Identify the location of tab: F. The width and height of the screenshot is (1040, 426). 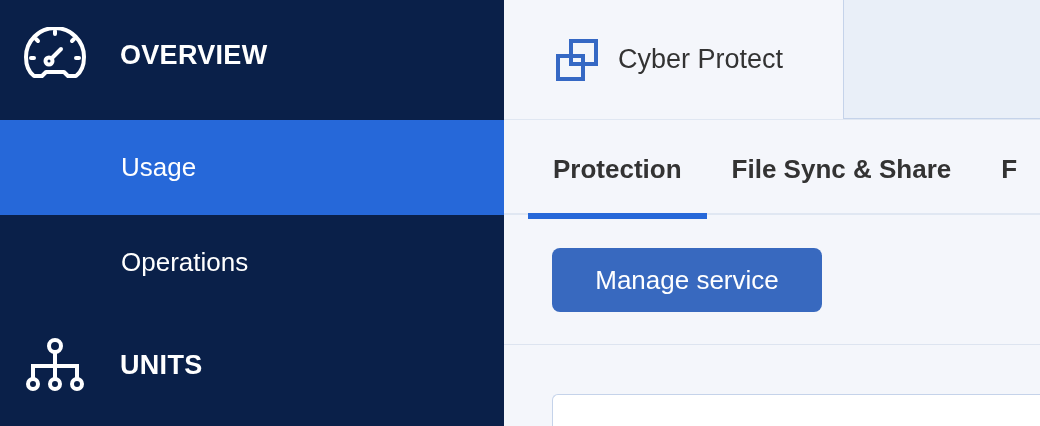
(1008, 169).